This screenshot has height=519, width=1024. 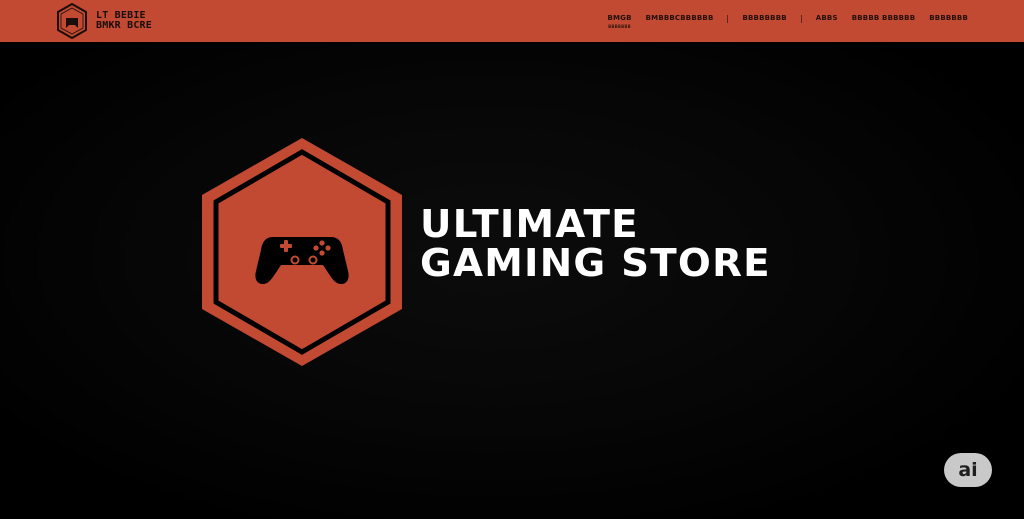 What do you see at coordinates (124, 25) in the screenshot?
I see `brand-line-2: BMKR BCRE` at bounding box center [124, 25].